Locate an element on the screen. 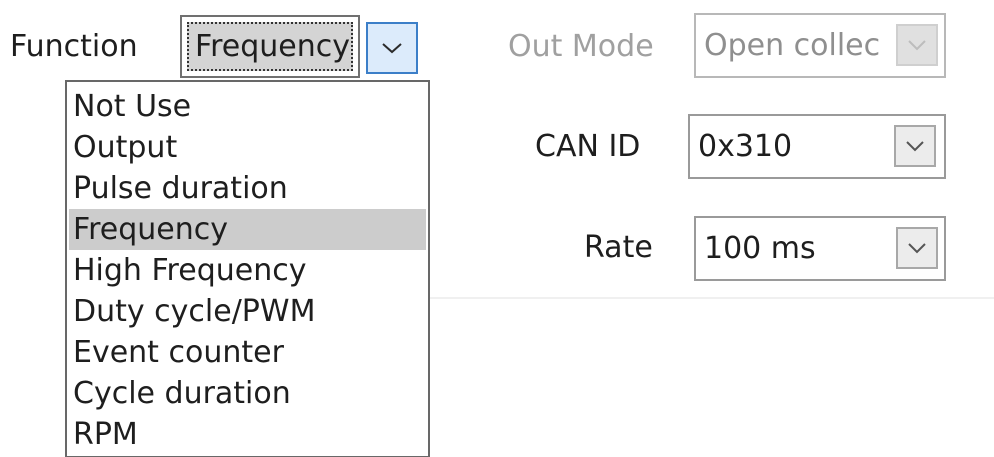  function-option: Pulse duration is located at coordinates (247, 188).